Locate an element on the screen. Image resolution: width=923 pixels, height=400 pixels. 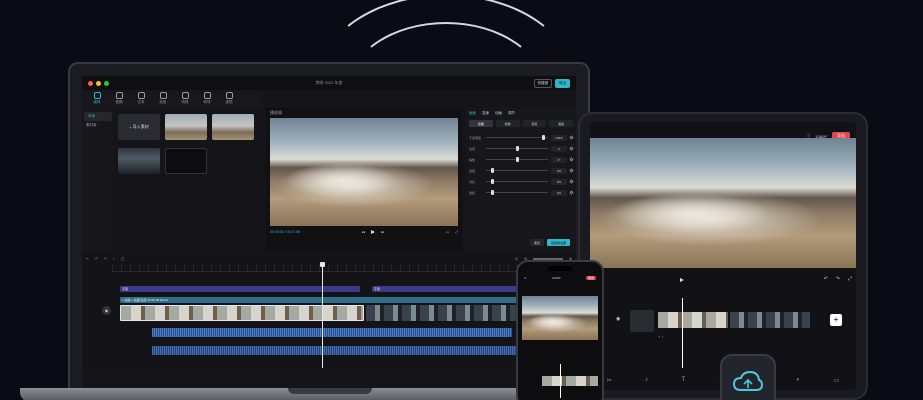
prev-frame-icon: ◂◂ is located at coordinates (364, 232).